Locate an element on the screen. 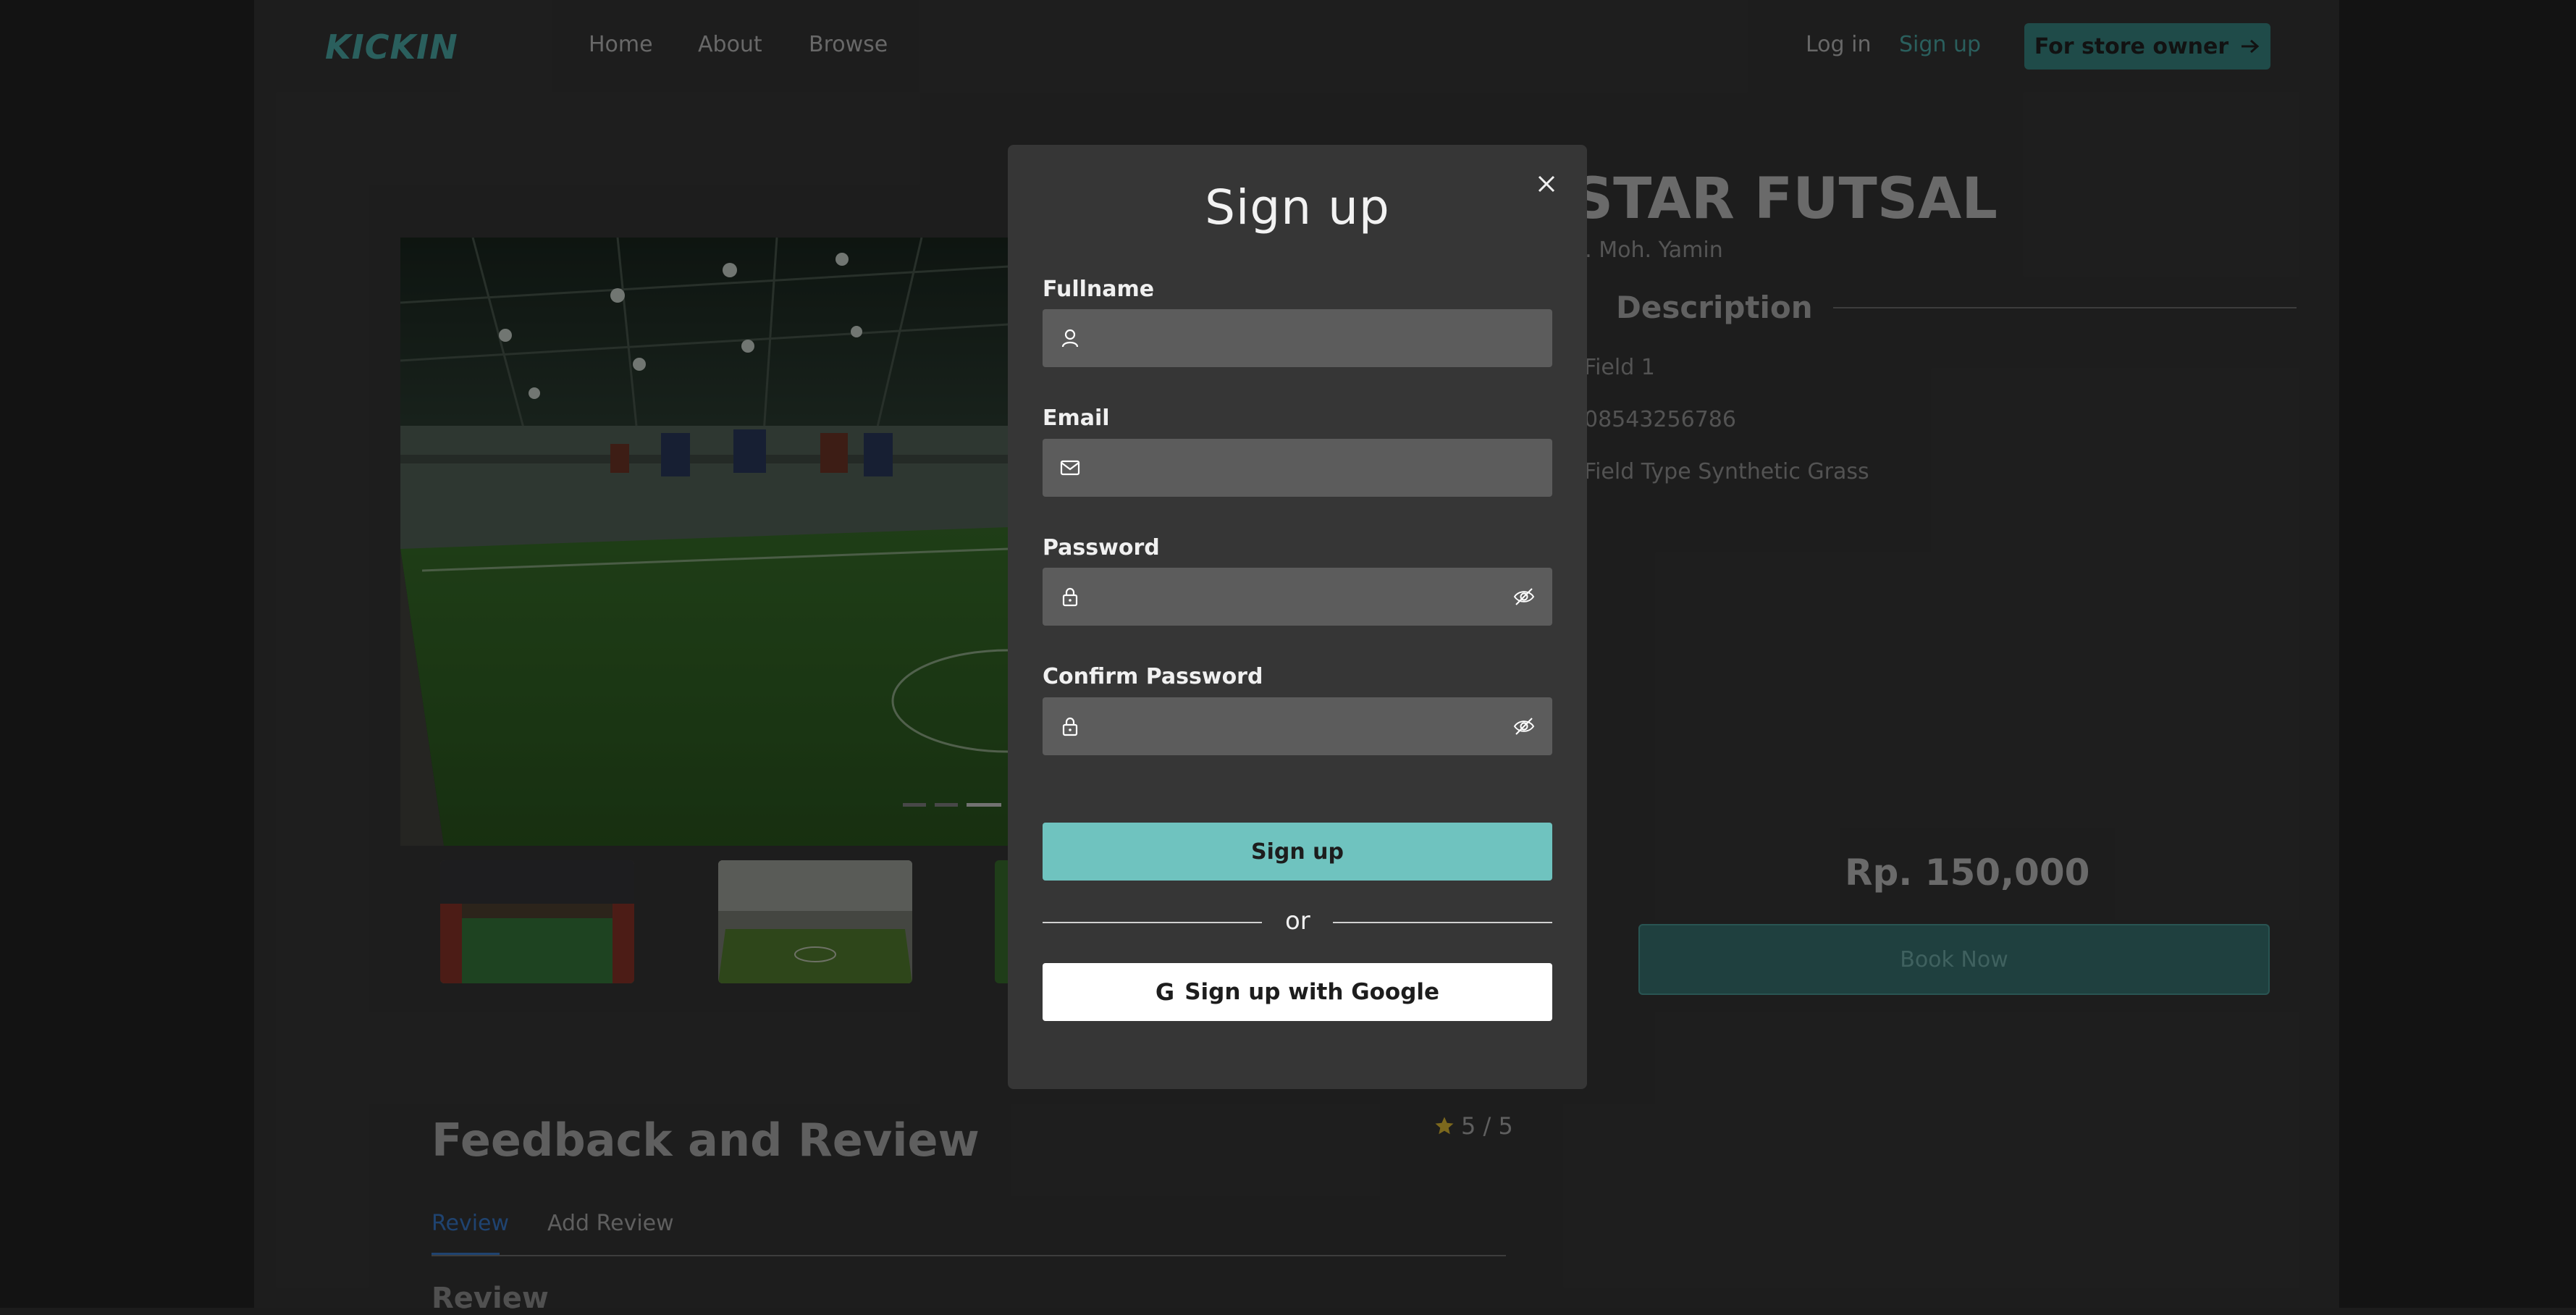 This screenshot has height=1315, width=2576. fullname-input is located at coordinates (1297, 339).